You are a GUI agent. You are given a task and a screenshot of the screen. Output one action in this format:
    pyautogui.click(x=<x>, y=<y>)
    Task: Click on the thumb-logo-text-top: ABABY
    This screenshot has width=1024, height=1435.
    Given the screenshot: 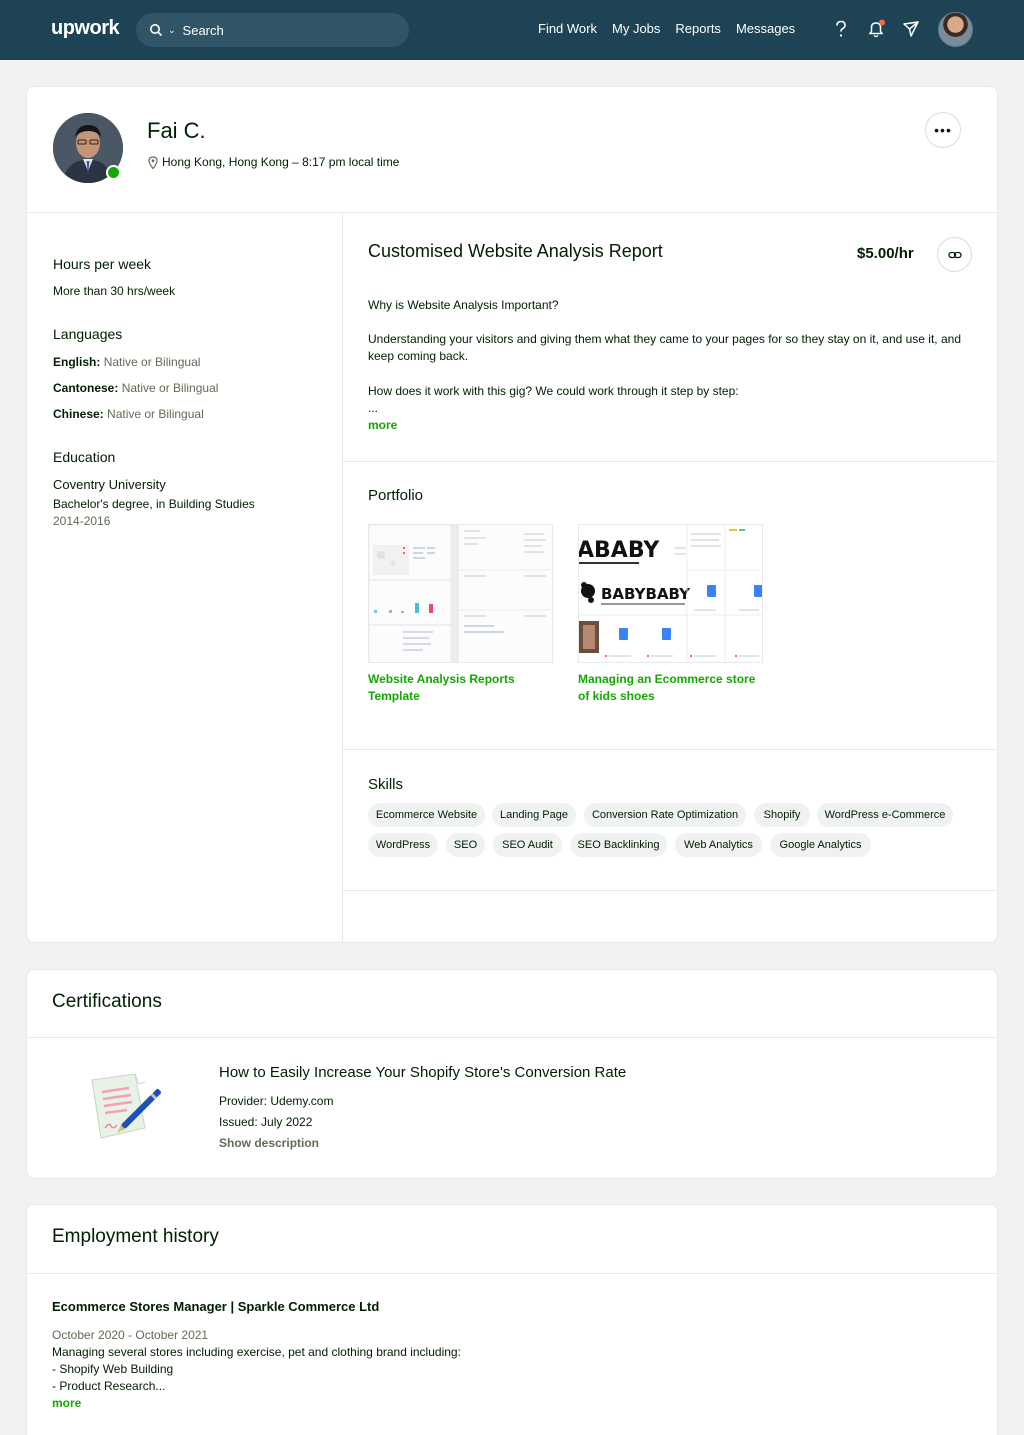 What is the action you would take?
    pyautogui.click(x=619, y=550)
    